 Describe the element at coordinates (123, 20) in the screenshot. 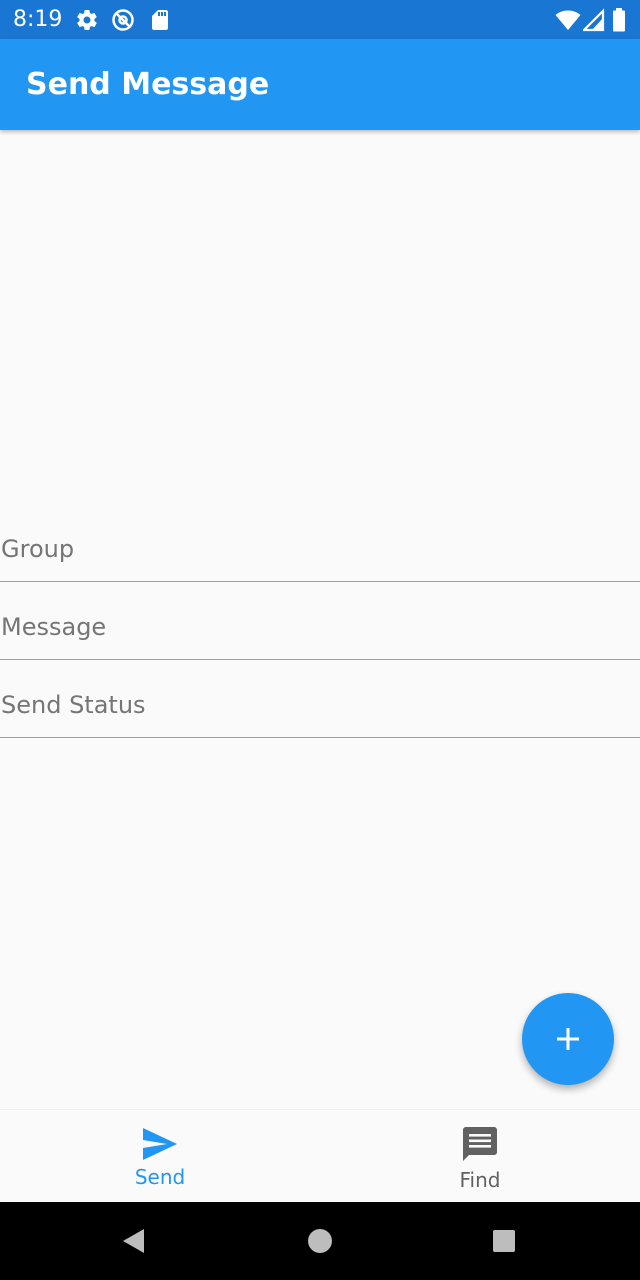

I see `at-sign-icon` at that location.